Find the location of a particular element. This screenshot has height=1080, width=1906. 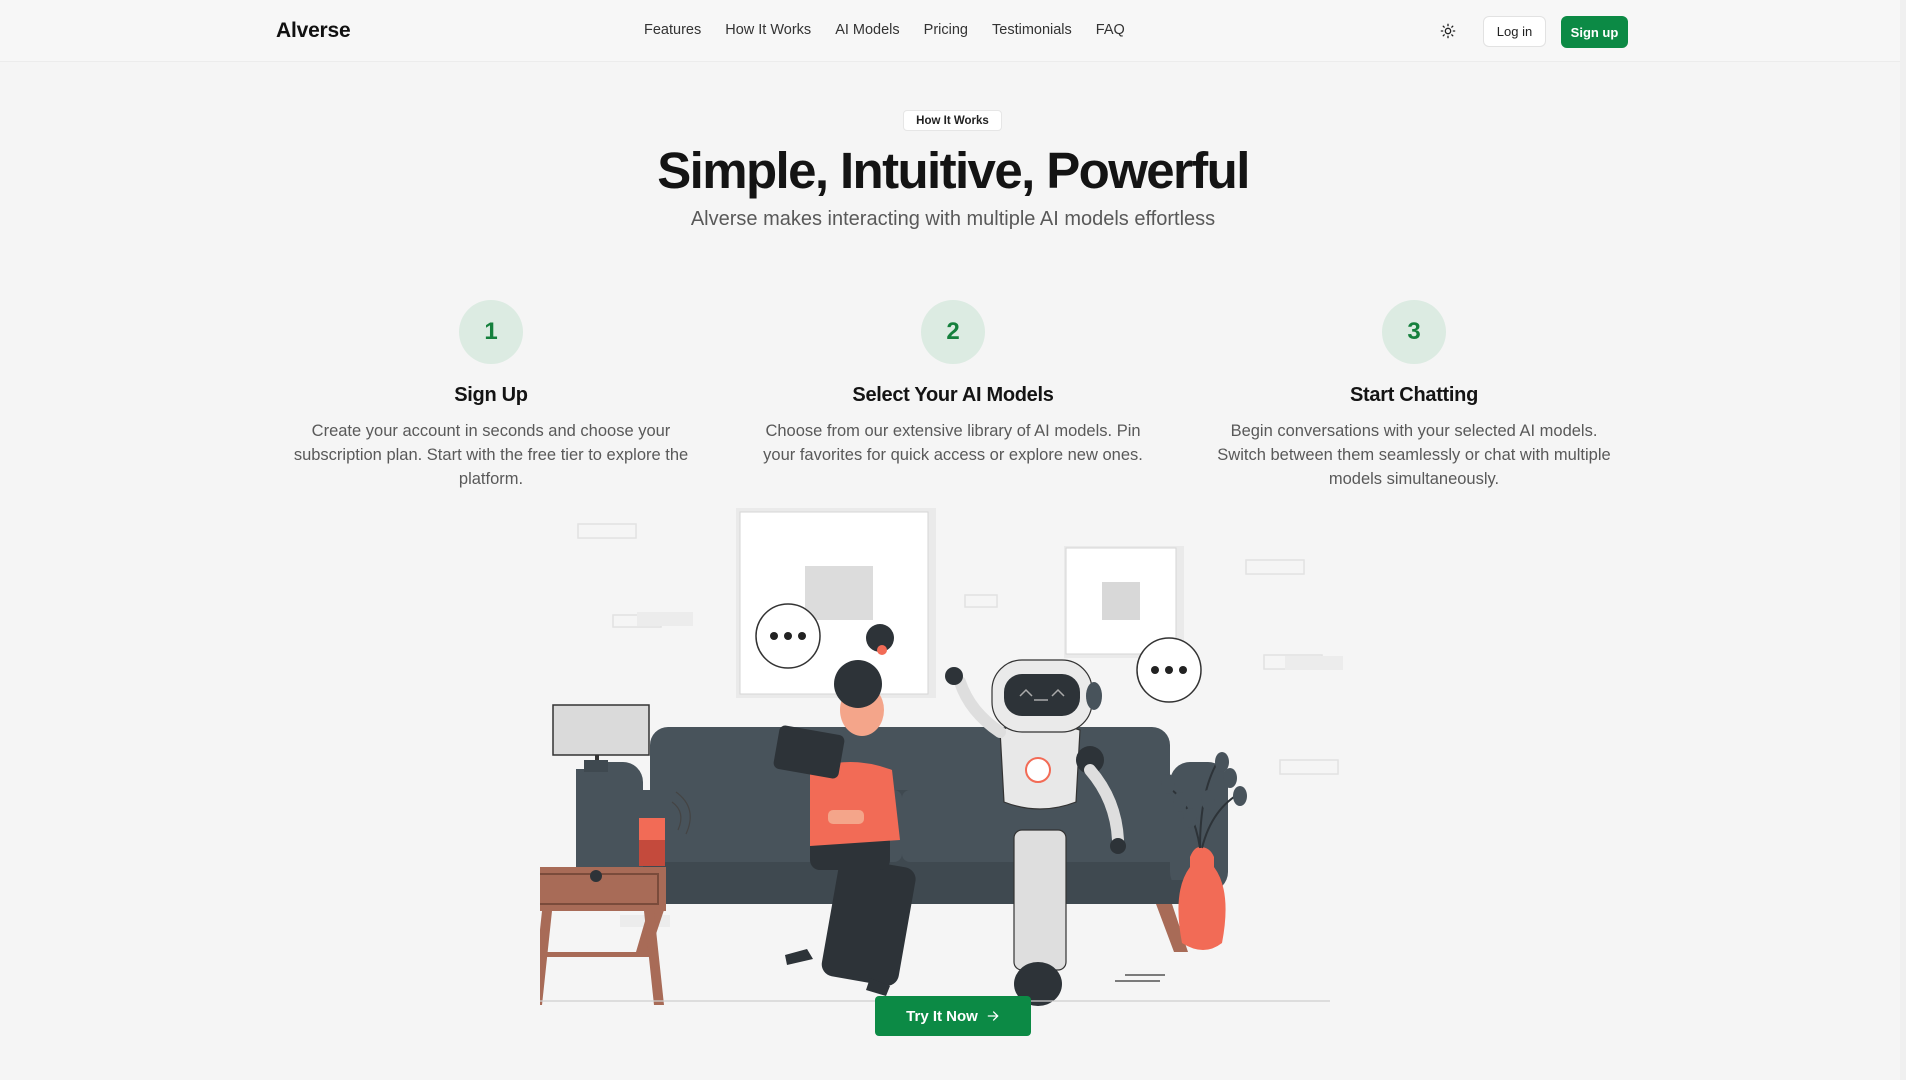

login-button: Log in is located at coordinates (1514, 31).